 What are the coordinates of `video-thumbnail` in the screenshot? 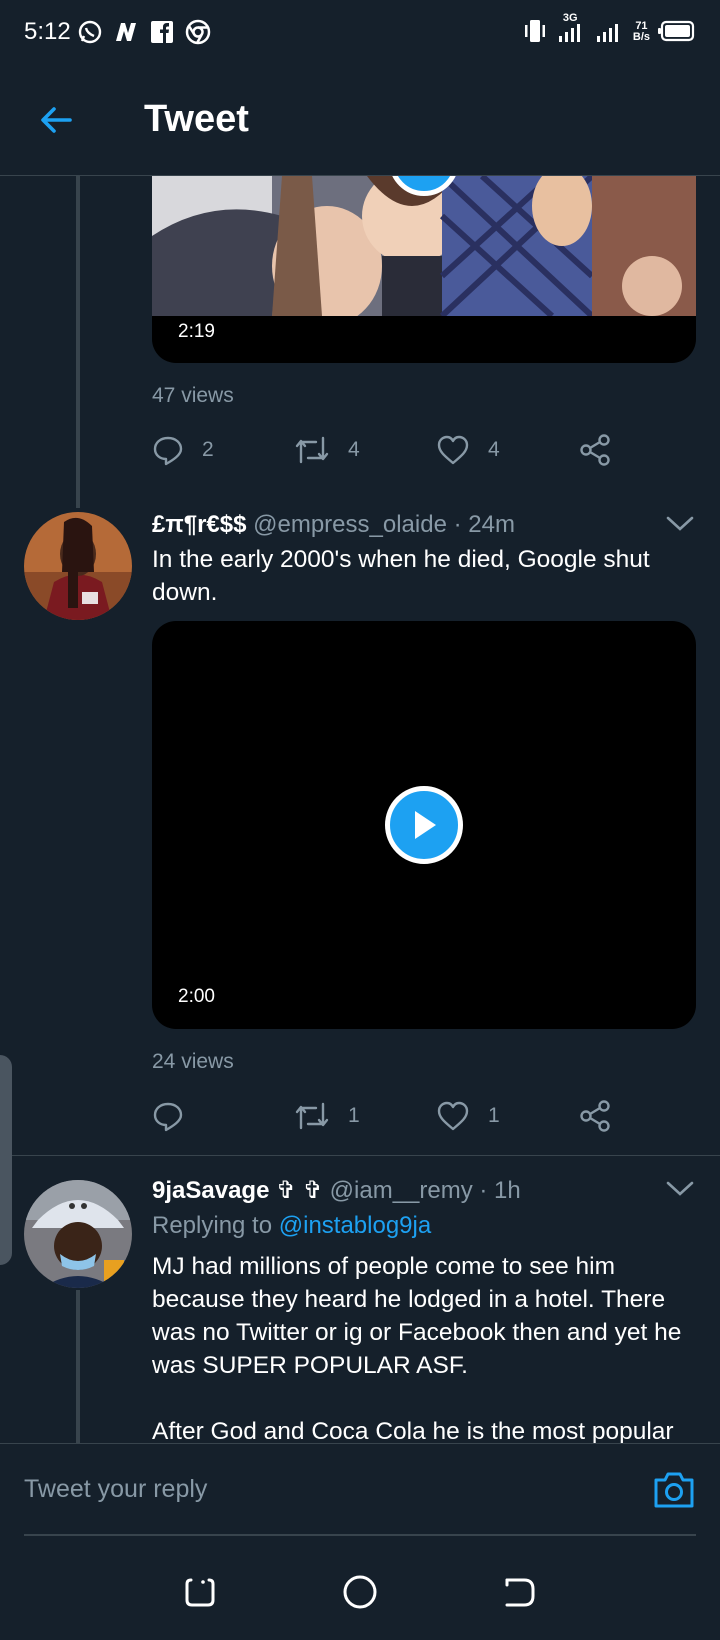 It's located at (424, 246).